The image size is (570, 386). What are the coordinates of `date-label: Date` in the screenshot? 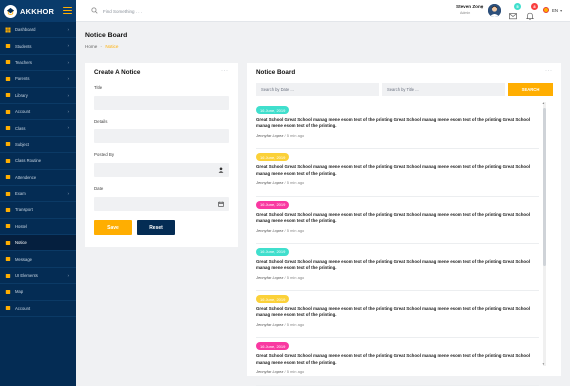 It's located at (99, 188).